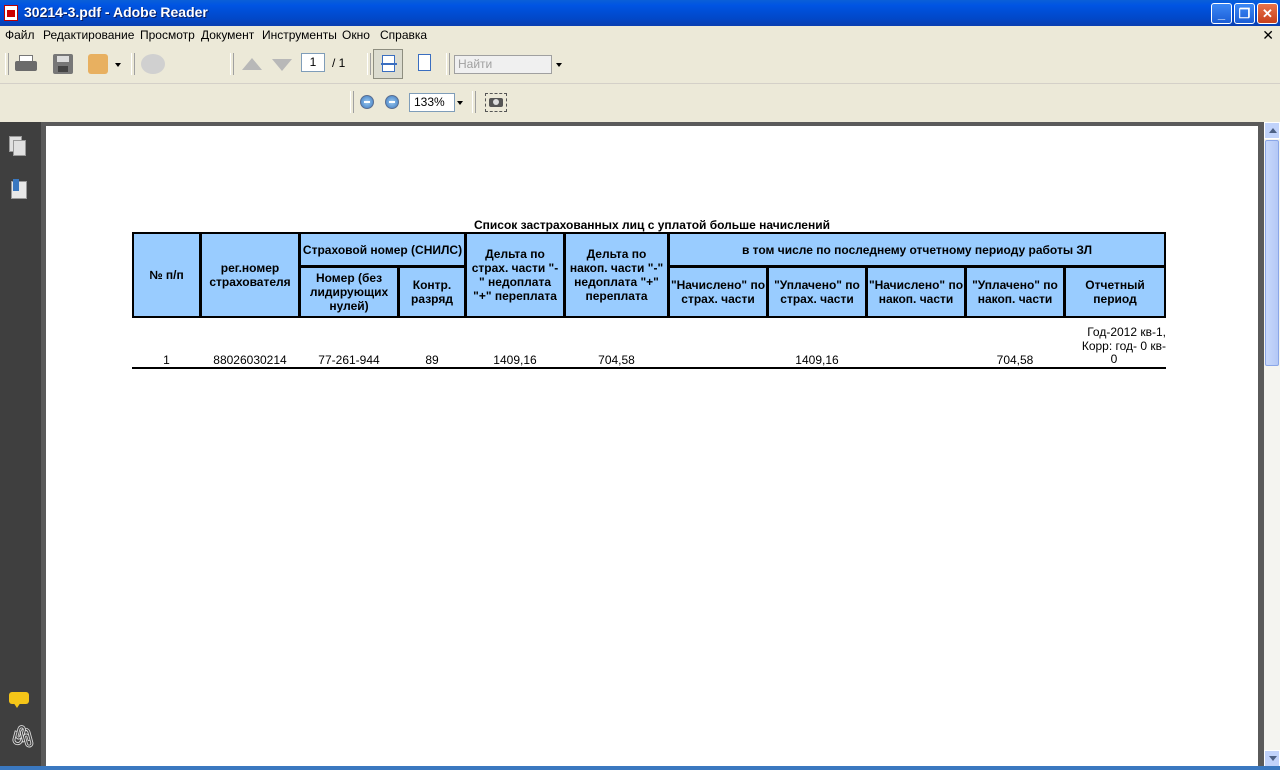  What do you see at coordinates (1123, 345) in the screenshot?
I see `report-period-line2: Корр: год- 0 кв-` at bounding box center [1123, 345].